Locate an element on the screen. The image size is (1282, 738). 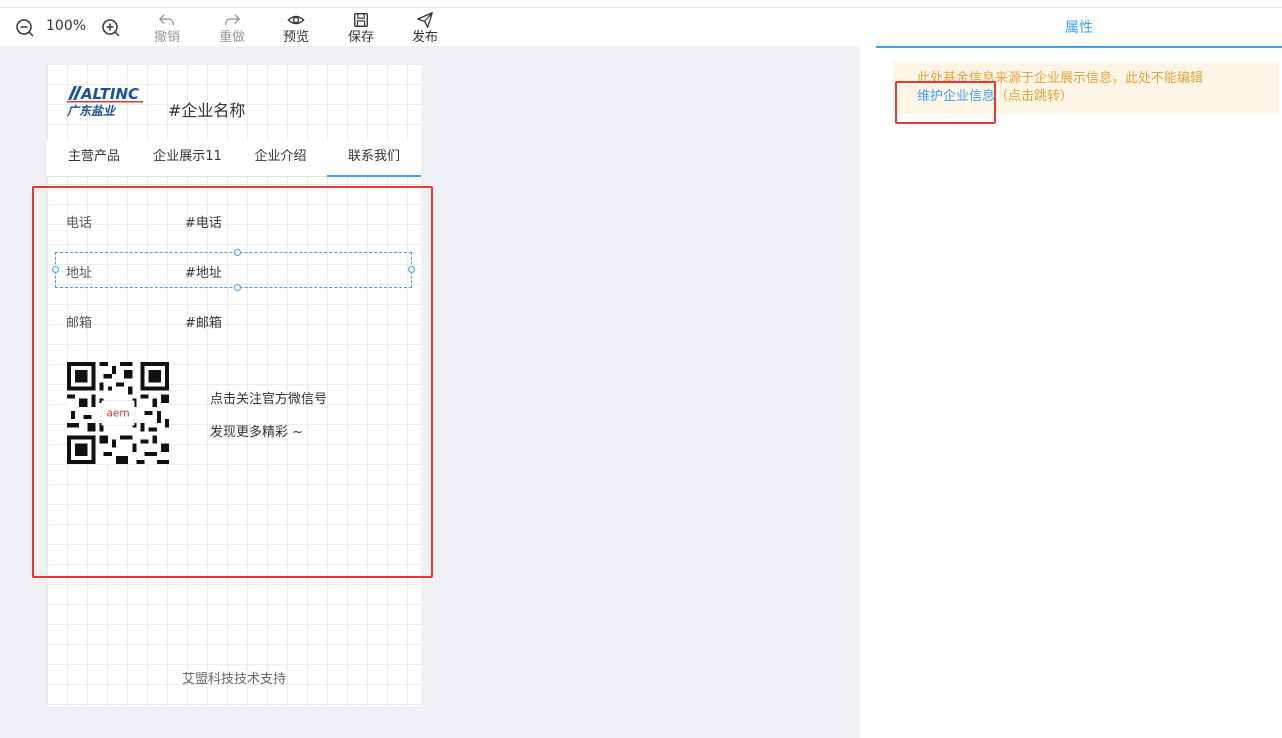
support-footer: 艾盟科技技术支持 is located at coordinates (233, 679).